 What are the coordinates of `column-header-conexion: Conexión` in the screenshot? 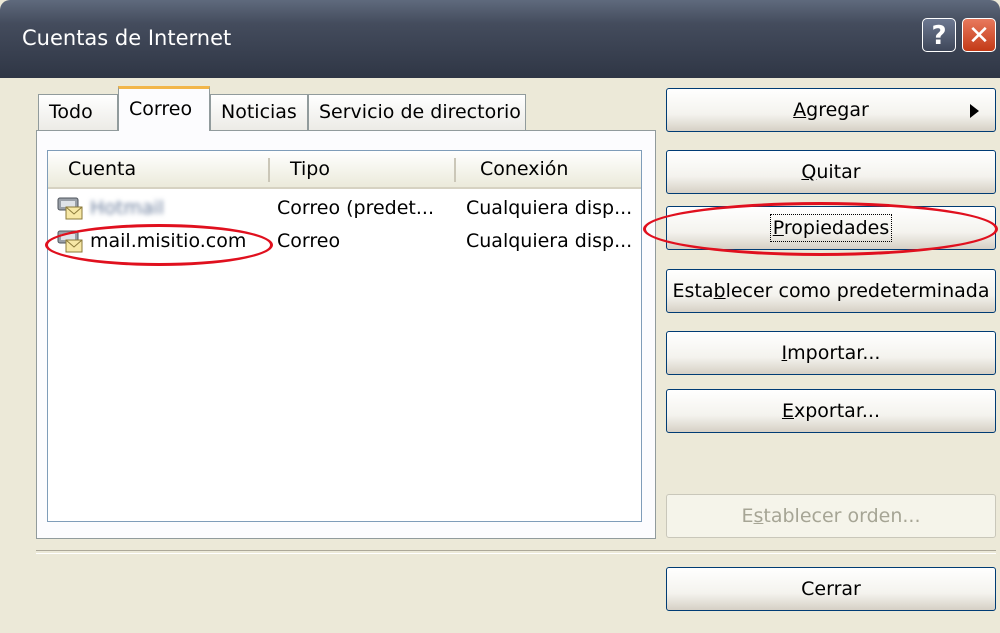 It's located at (524, 169).